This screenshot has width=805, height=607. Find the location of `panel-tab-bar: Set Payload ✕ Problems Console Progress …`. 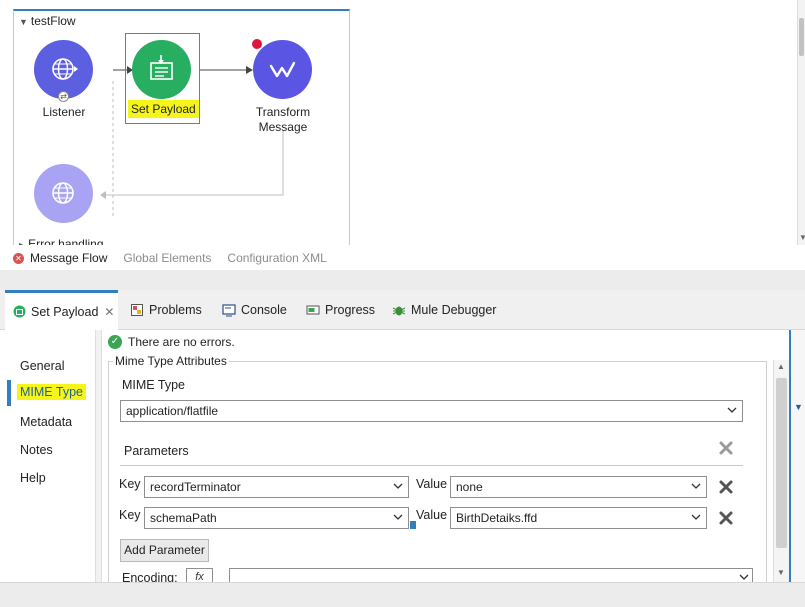

panel-tab-bar: Set Payload ✕ Problems Console Progress … is located at coordinates (402, 310).